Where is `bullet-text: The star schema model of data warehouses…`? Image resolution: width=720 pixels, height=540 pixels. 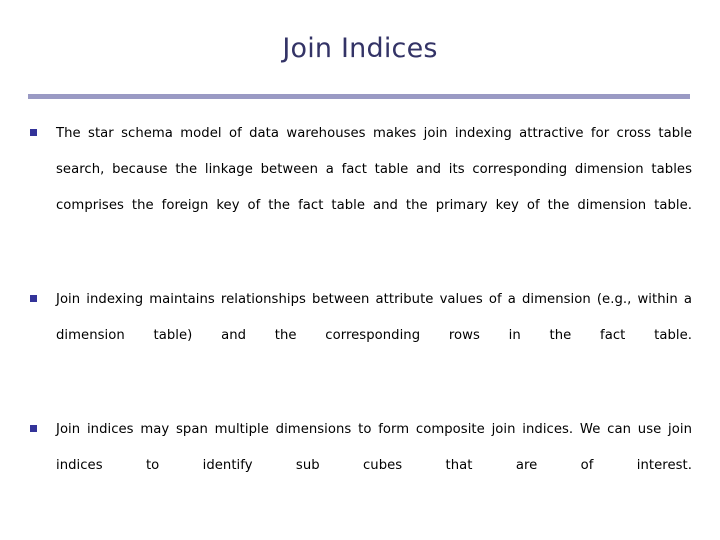
bullet-text: The star schema model of data warehouses… is located at coordinates (374, 169).